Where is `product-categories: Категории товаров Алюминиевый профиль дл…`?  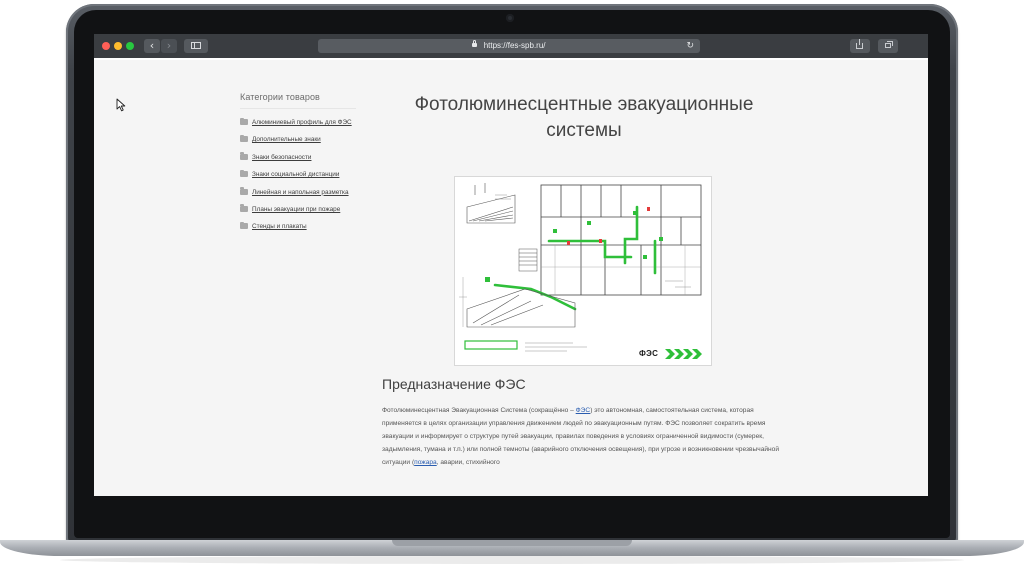
product-categories: Категории товаров Алюминиевый профиль дл… is located at coordinates (305, 166).